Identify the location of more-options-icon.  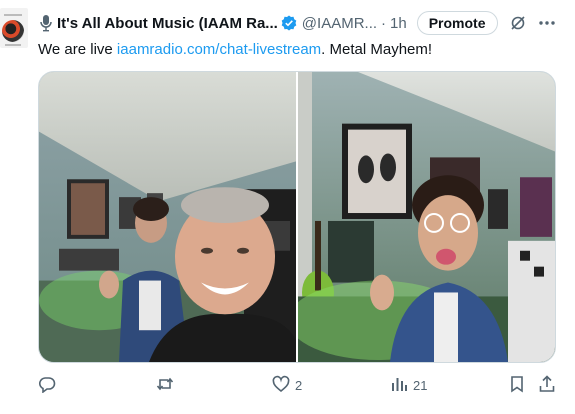
(547, 23).